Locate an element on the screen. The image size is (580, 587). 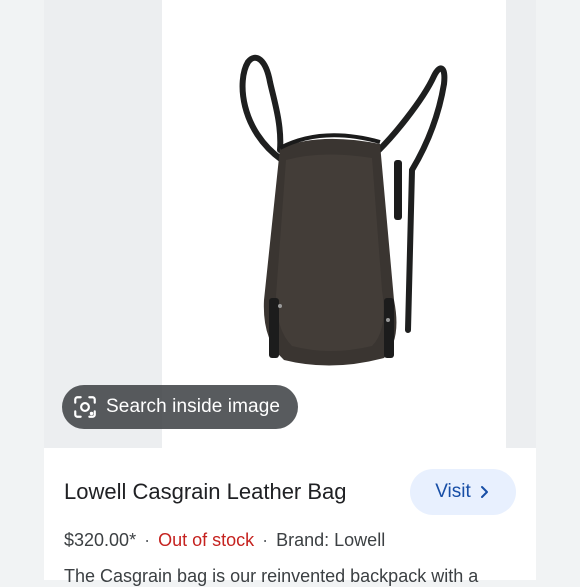
product-meta: $320.00* · Out of stock · Brand: Lowell is located at coordinates (224, 540).